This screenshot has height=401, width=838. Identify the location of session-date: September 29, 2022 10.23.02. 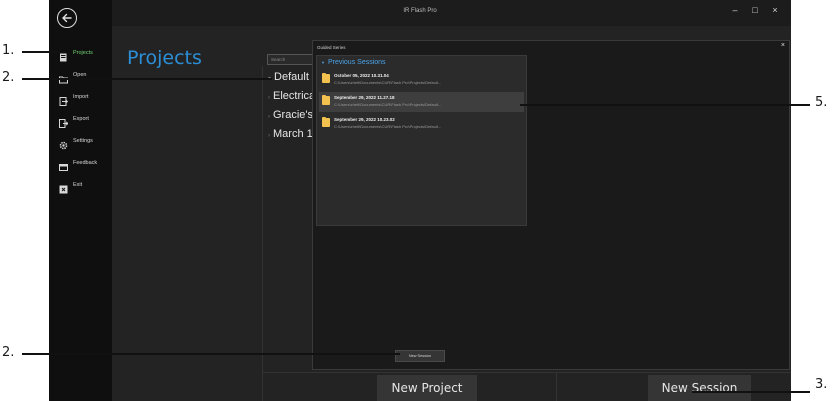
(364, 119).